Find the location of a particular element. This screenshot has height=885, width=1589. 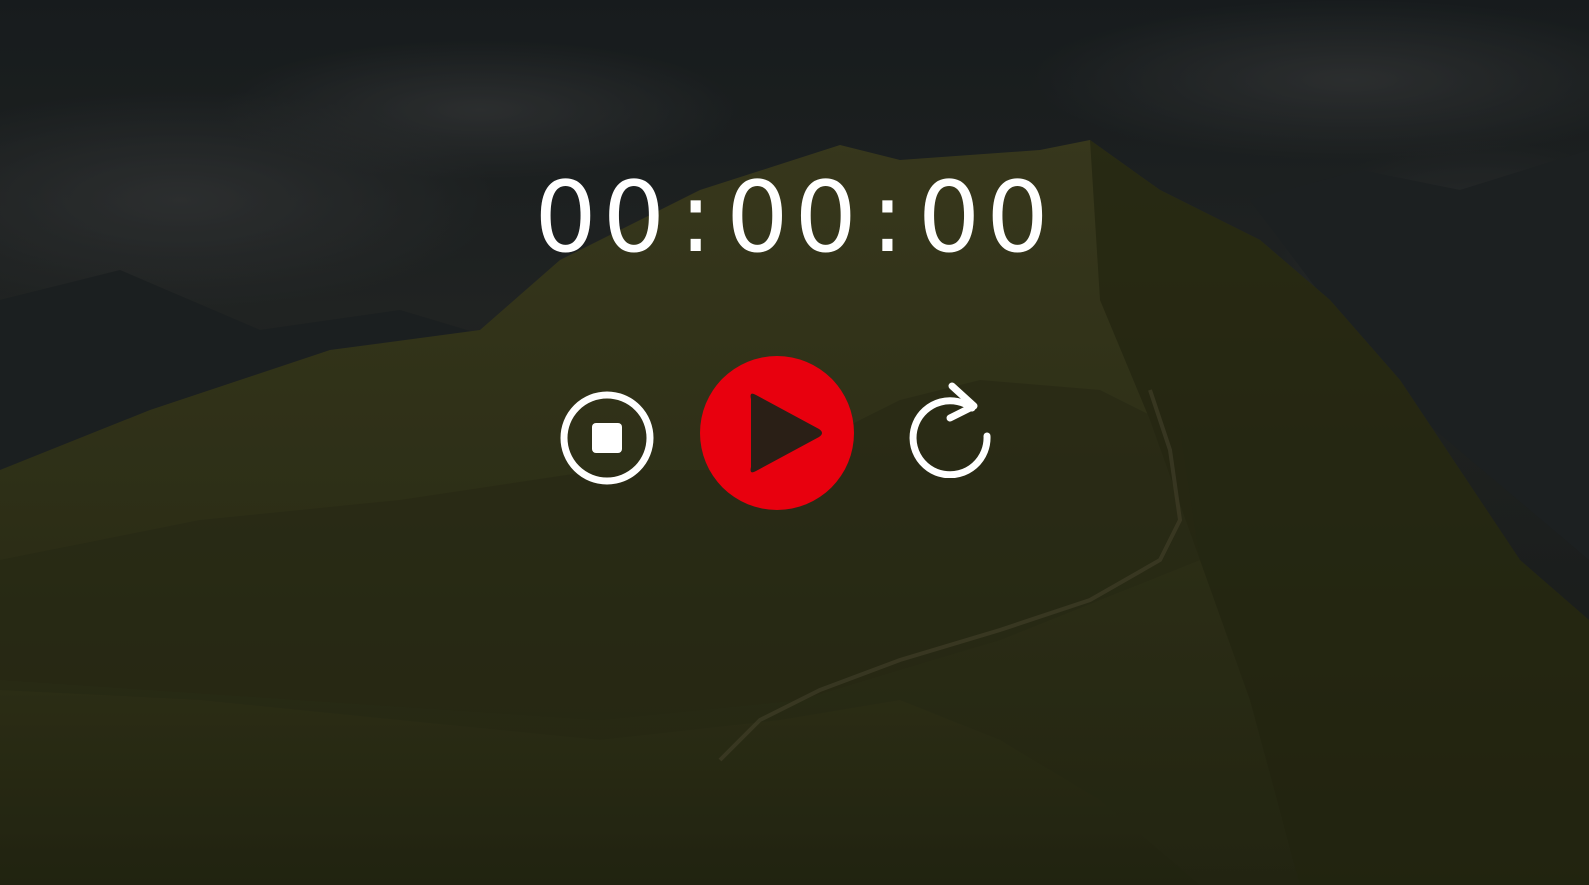

timer-display: 00:00:00 is located at coordinates (794, 218).